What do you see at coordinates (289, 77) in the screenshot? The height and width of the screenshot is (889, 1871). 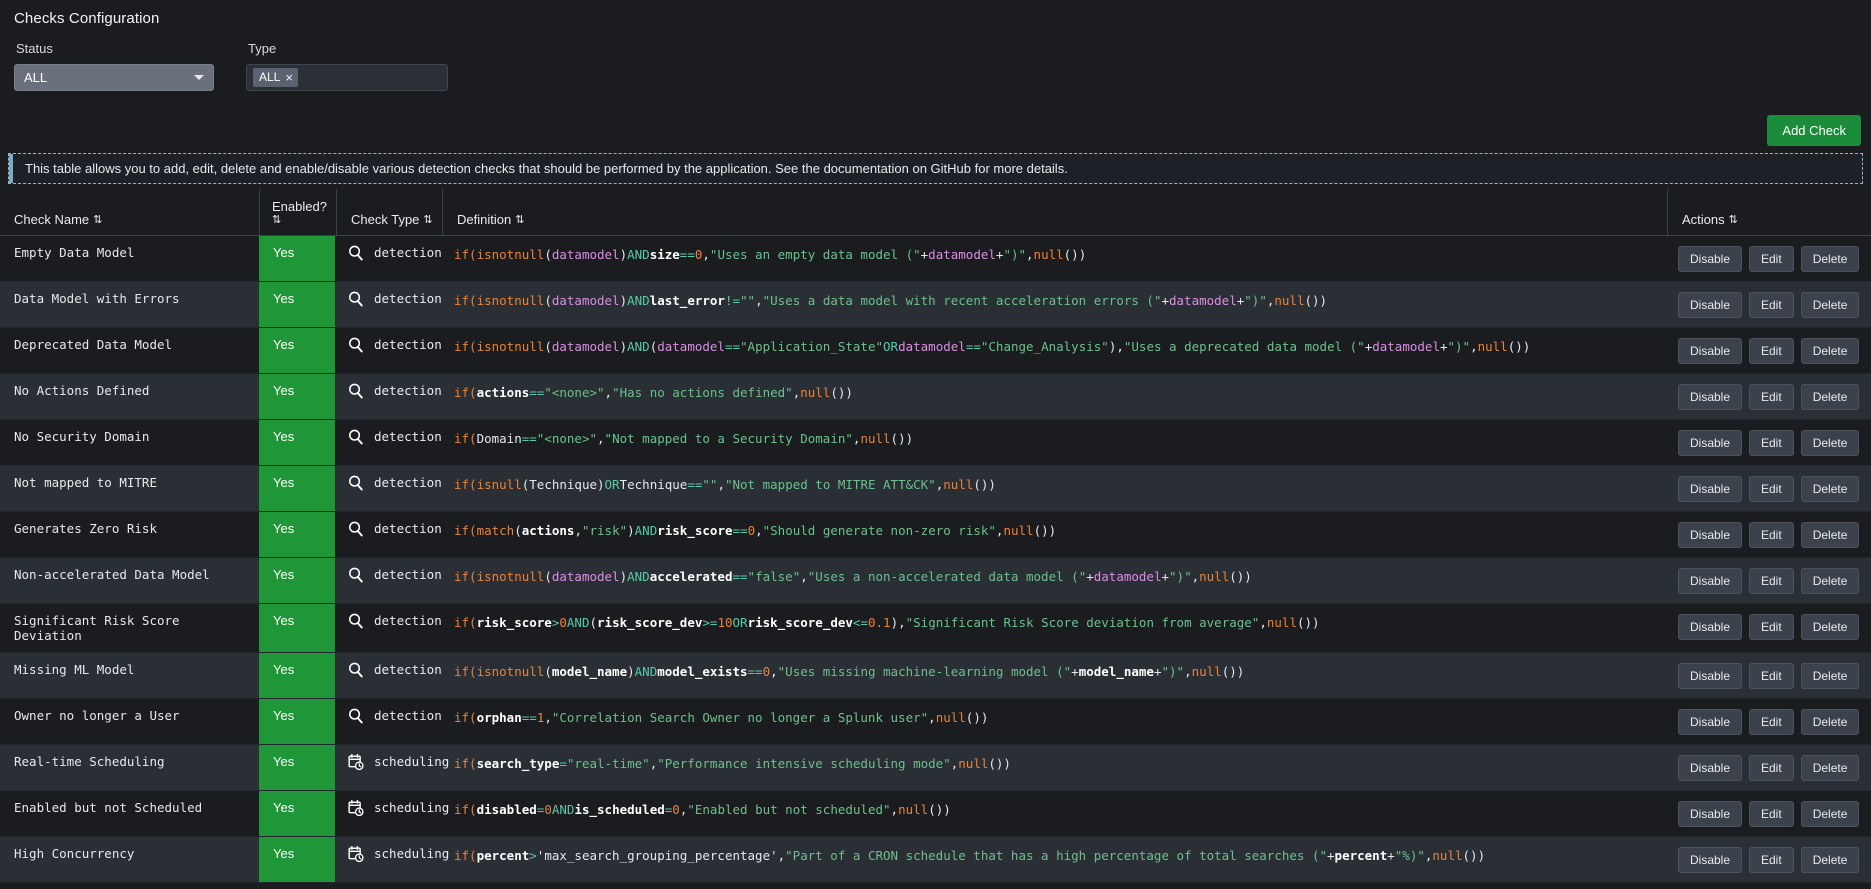 I see `close-icon: ×` at bounding box center [289, 77].